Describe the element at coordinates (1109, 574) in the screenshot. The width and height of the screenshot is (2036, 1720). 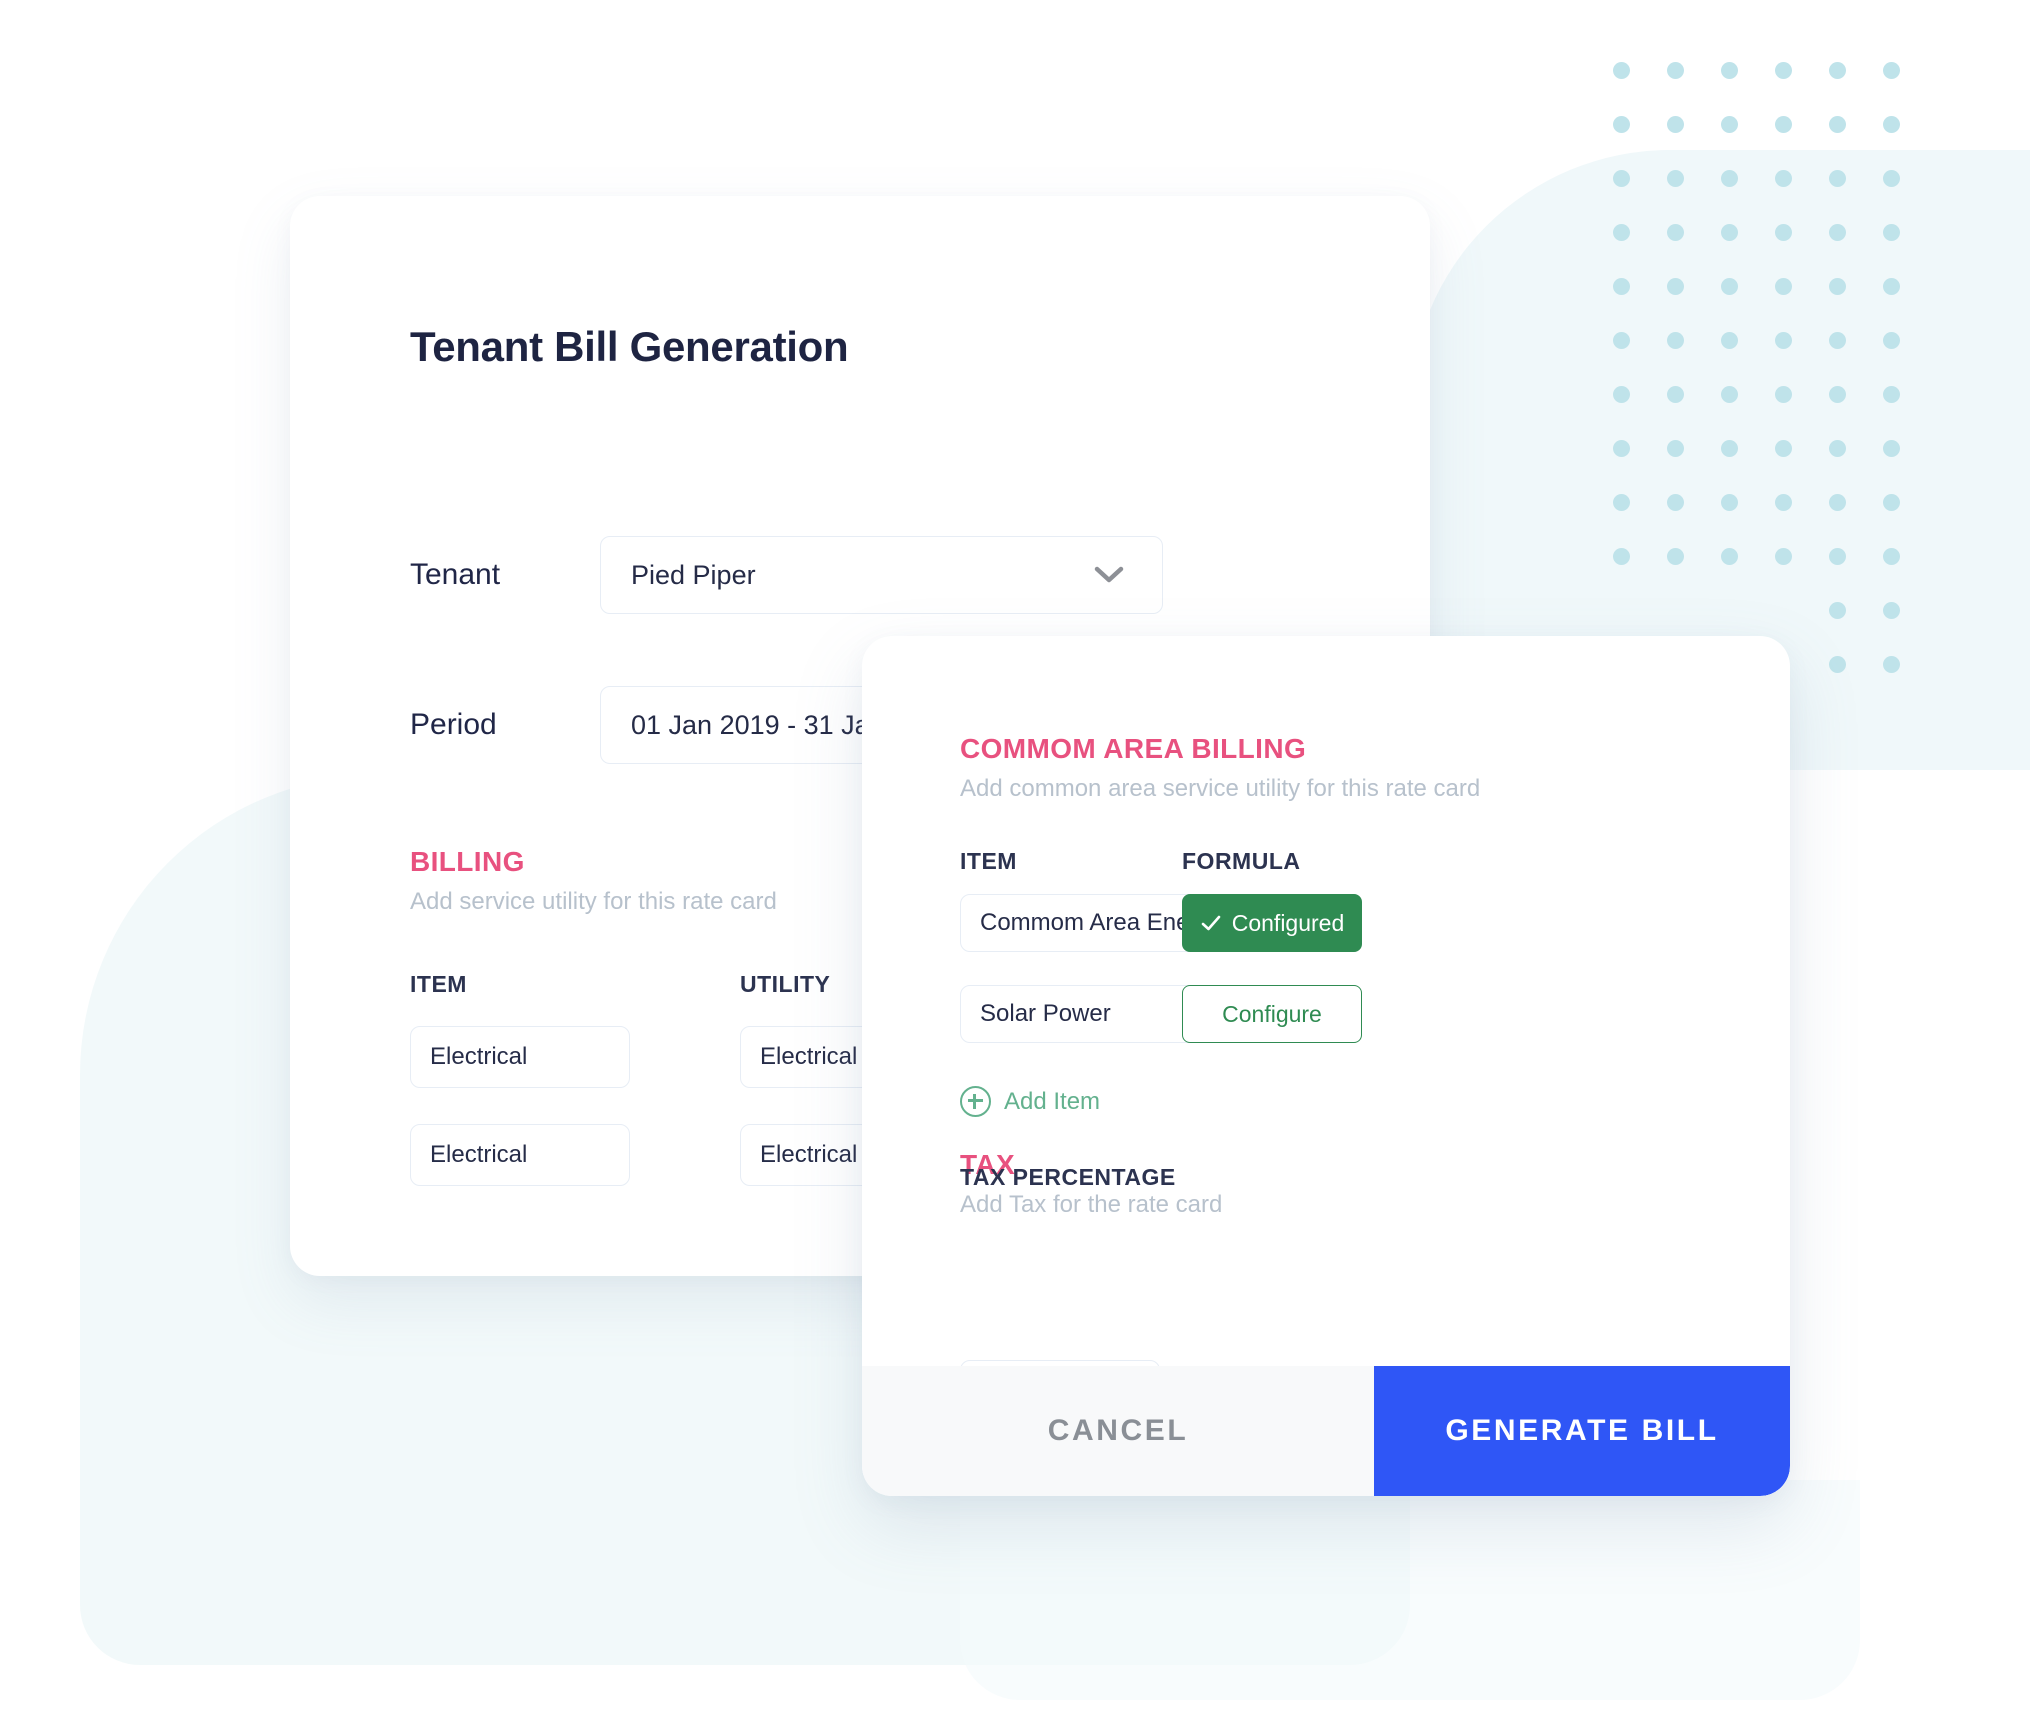
I see `chevron-down-icon` at that location.